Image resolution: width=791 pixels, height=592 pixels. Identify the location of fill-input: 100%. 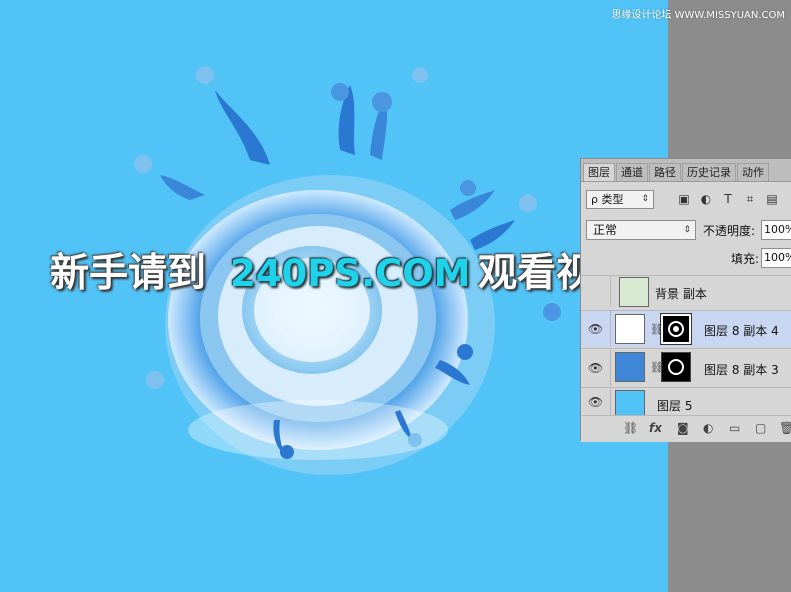
(776, 258).